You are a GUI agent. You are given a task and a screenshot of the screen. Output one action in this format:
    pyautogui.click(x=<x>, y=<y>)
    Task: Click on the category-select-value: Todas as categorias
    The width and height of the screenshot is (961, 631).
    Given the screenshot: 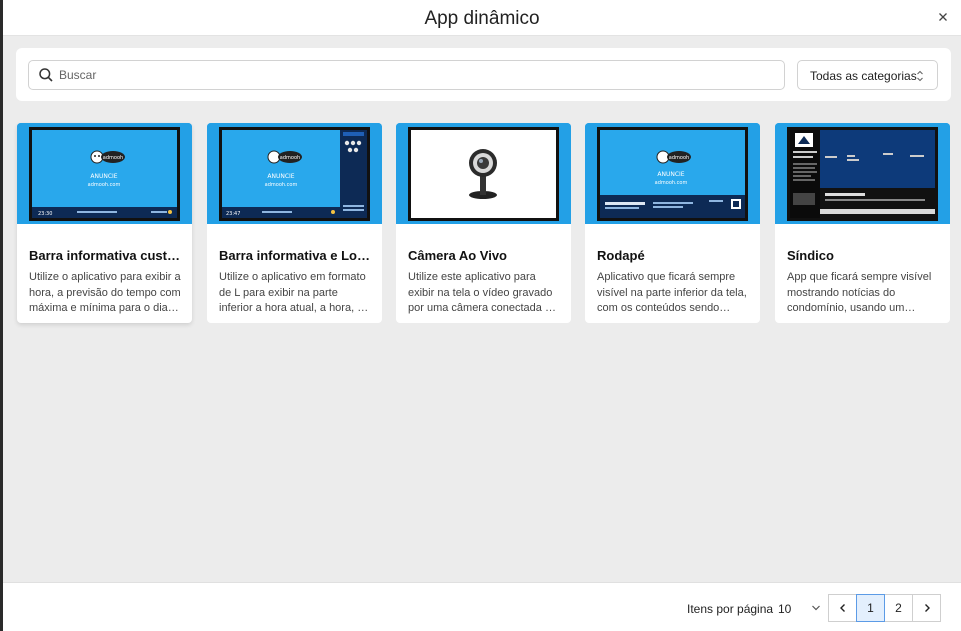 What is the action you would take?
    pyautogui.click(x=863, y=76)
    